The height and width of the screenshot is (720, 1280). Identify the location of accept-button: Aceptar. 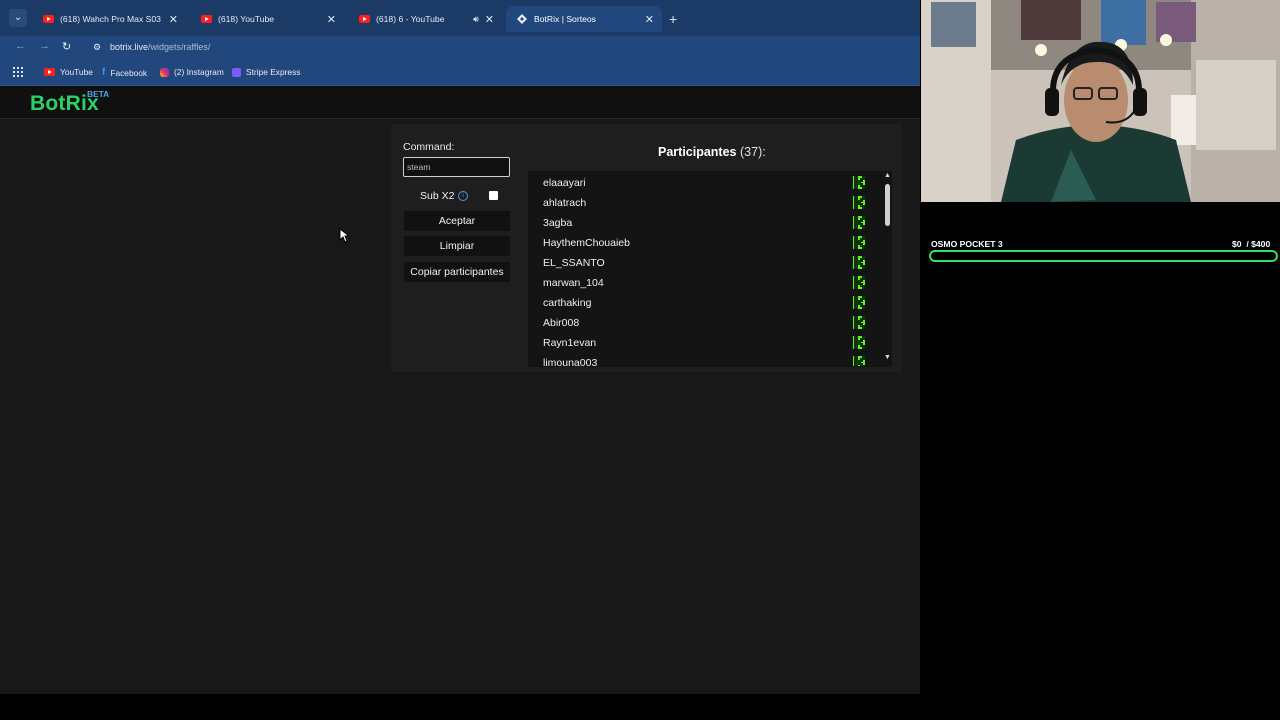
(457, 221).